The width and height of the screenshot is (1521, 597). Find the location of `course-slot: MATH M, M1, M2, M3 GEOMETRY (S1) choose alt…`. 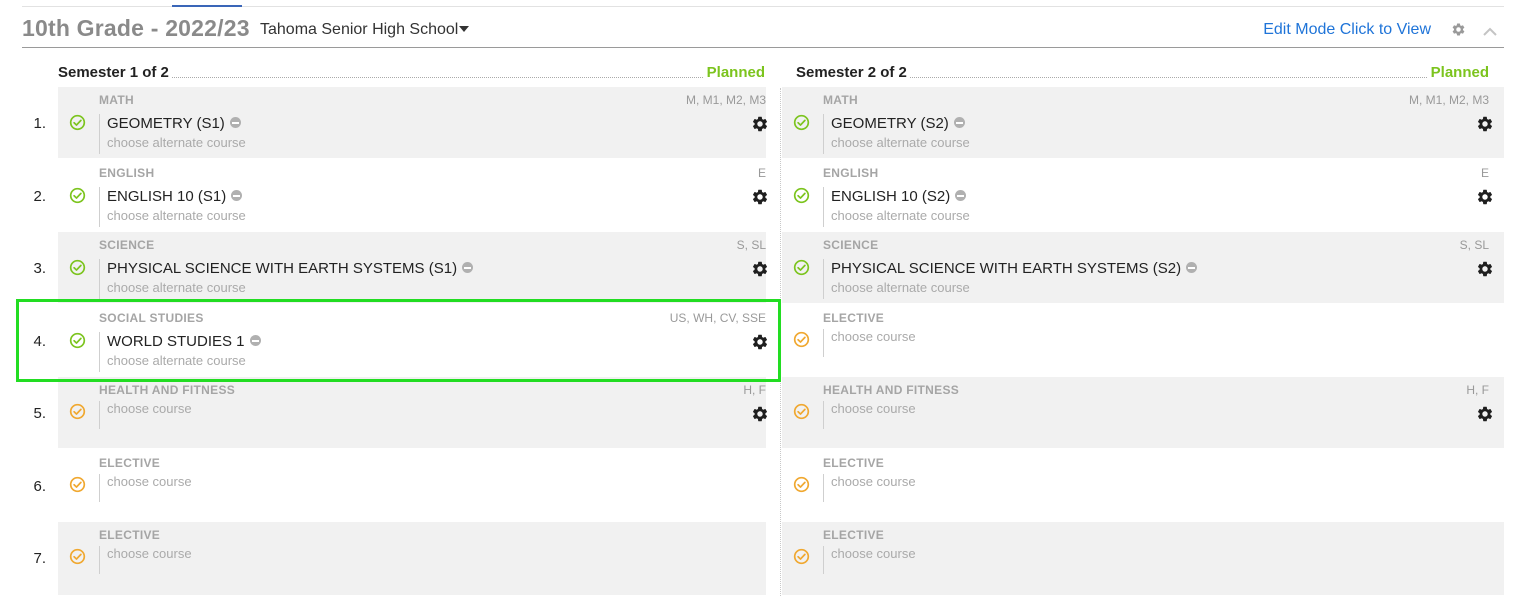

course-slot: MATH M, M1, M2, M3 GEOMETRY (S1) choose alt… is located at coordinates (412, 122).